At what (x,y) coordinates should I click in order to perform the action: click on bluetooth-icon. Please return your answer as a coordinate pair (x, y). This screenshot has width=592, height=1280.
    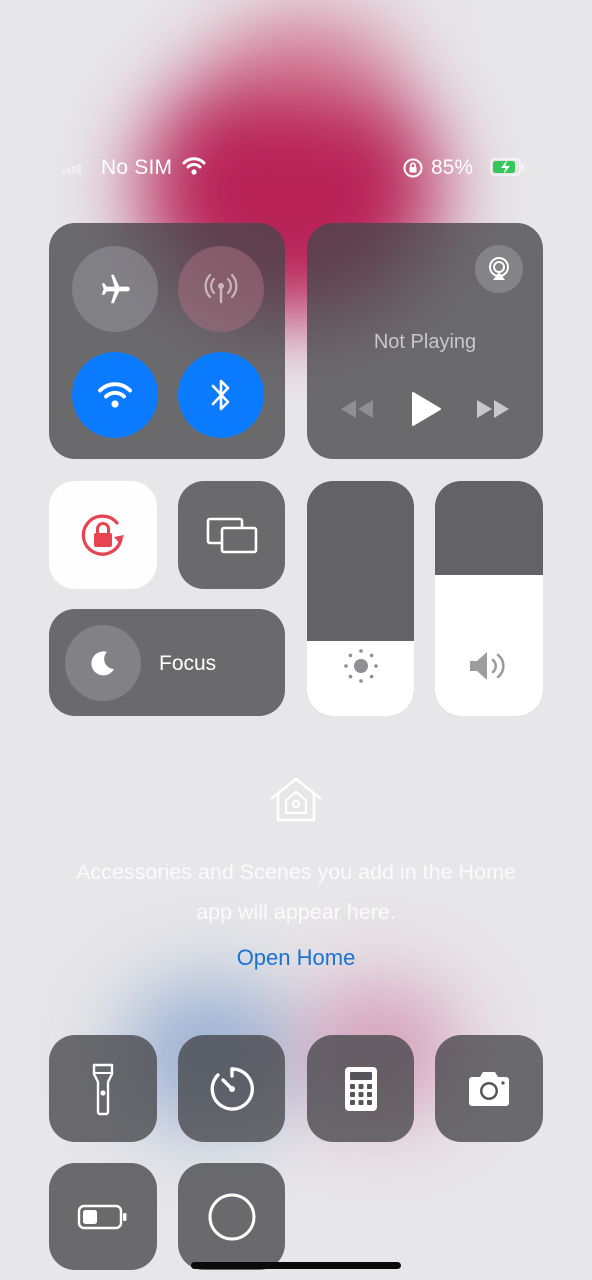
    Looking at the image, I should click on (220, 395).